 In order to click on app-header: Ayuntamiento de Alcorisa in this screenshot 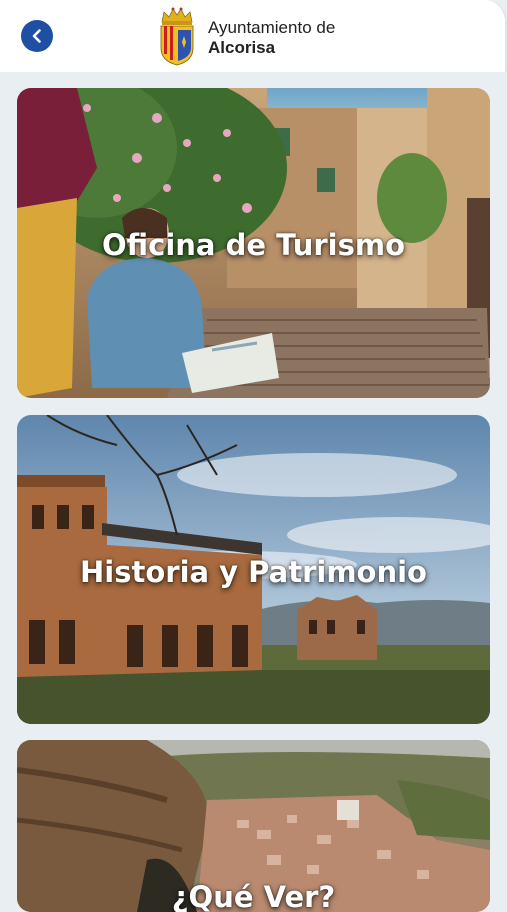, I will do `click(253, 36)`.